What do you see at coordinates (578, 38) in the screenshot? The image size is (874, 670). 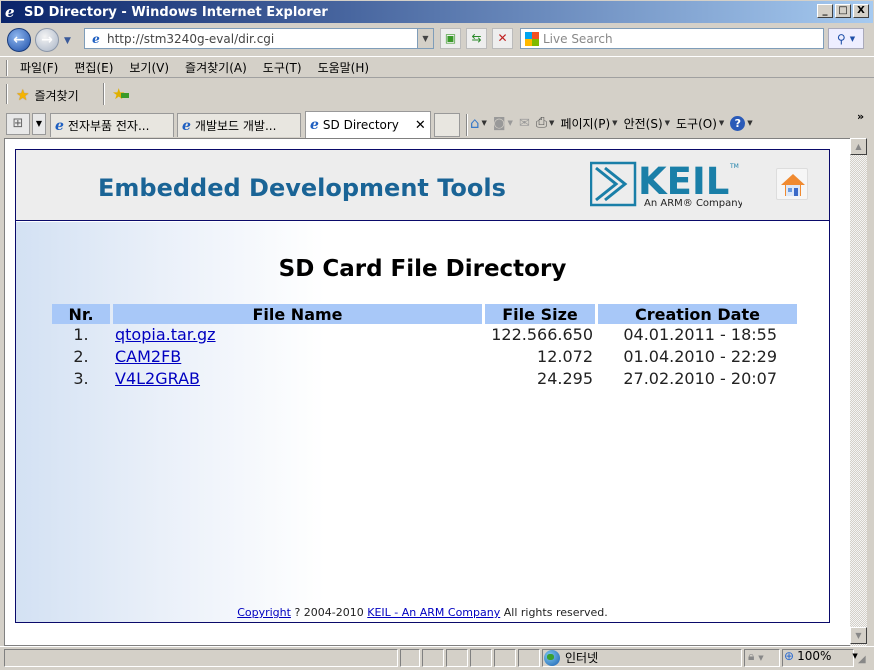 I see `search-placeholder: Live Search` at bounding box center [578, 38].